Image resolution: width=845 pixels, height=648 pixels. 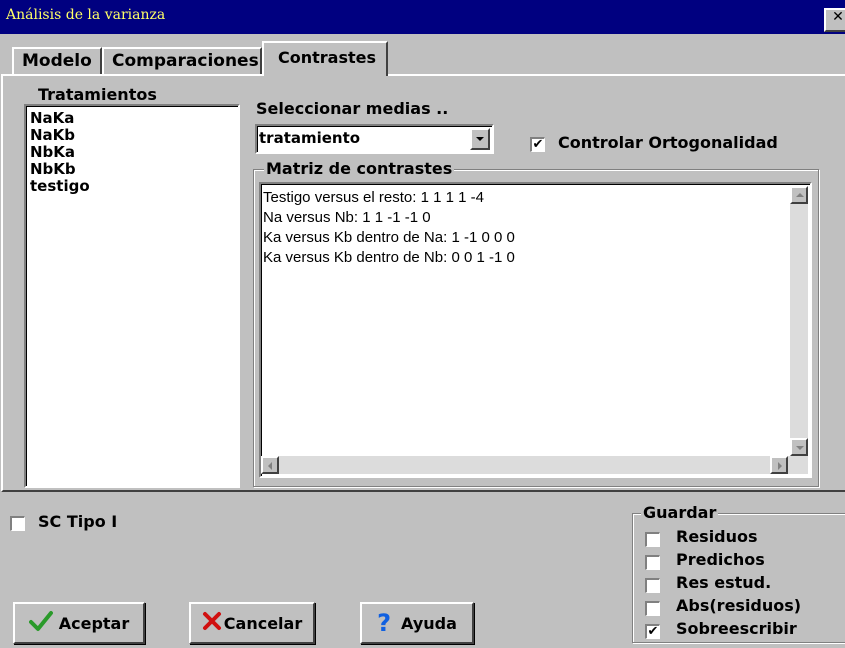 What do you see at coordinates (736, 628) in the screenshot?
I see `sobreescribir-label: Sobreescribir` at bounding box center [736, 628].